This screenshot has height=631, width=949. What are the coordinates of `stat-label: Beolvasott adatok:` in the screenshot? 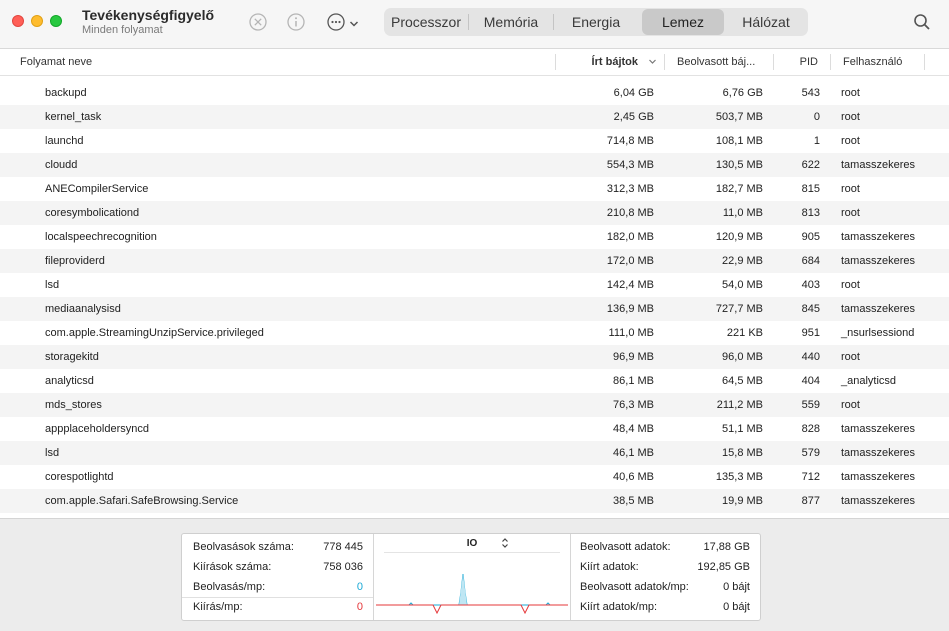 It's located at (625, 547).